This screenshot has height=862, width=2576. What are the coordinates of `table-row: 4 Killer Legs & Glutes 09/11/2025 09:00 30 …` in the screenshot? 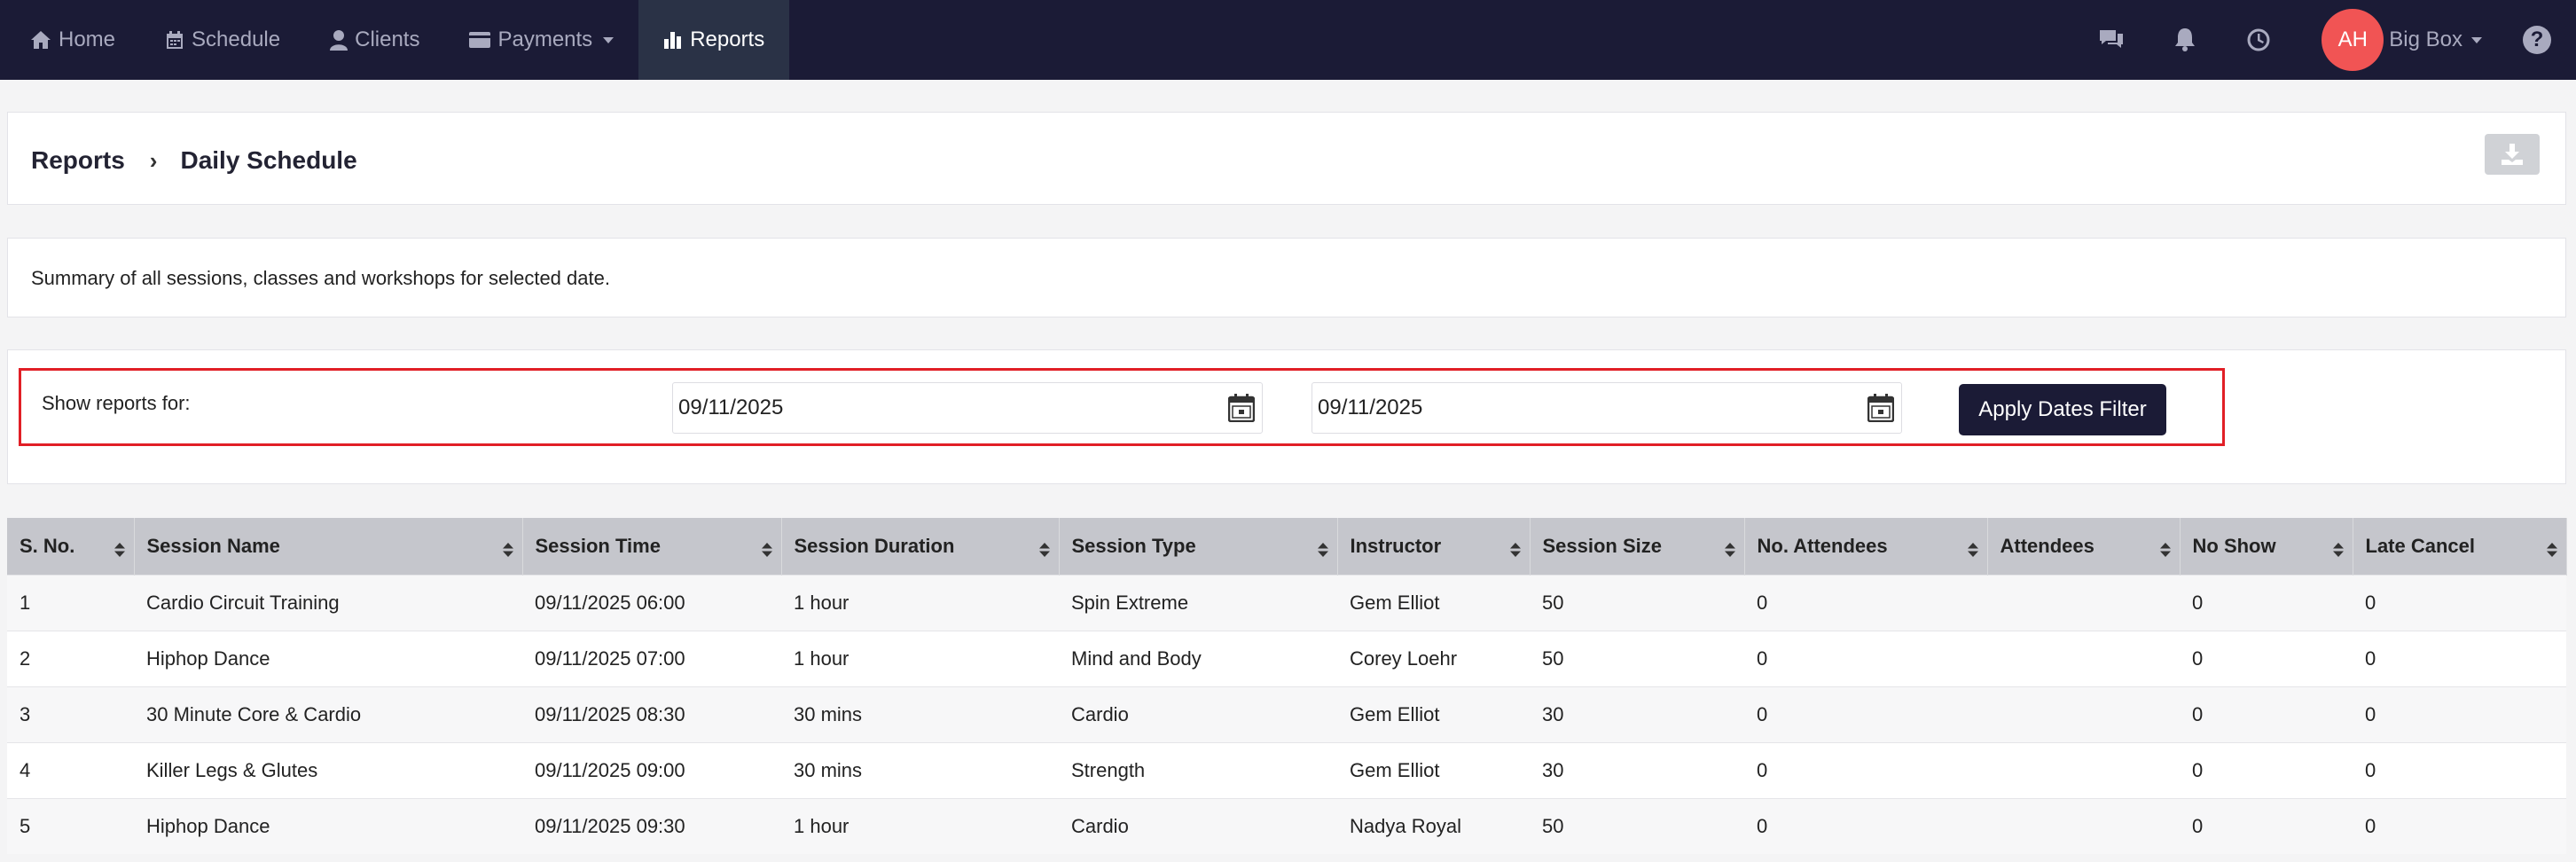 It's located at (1286, 769).